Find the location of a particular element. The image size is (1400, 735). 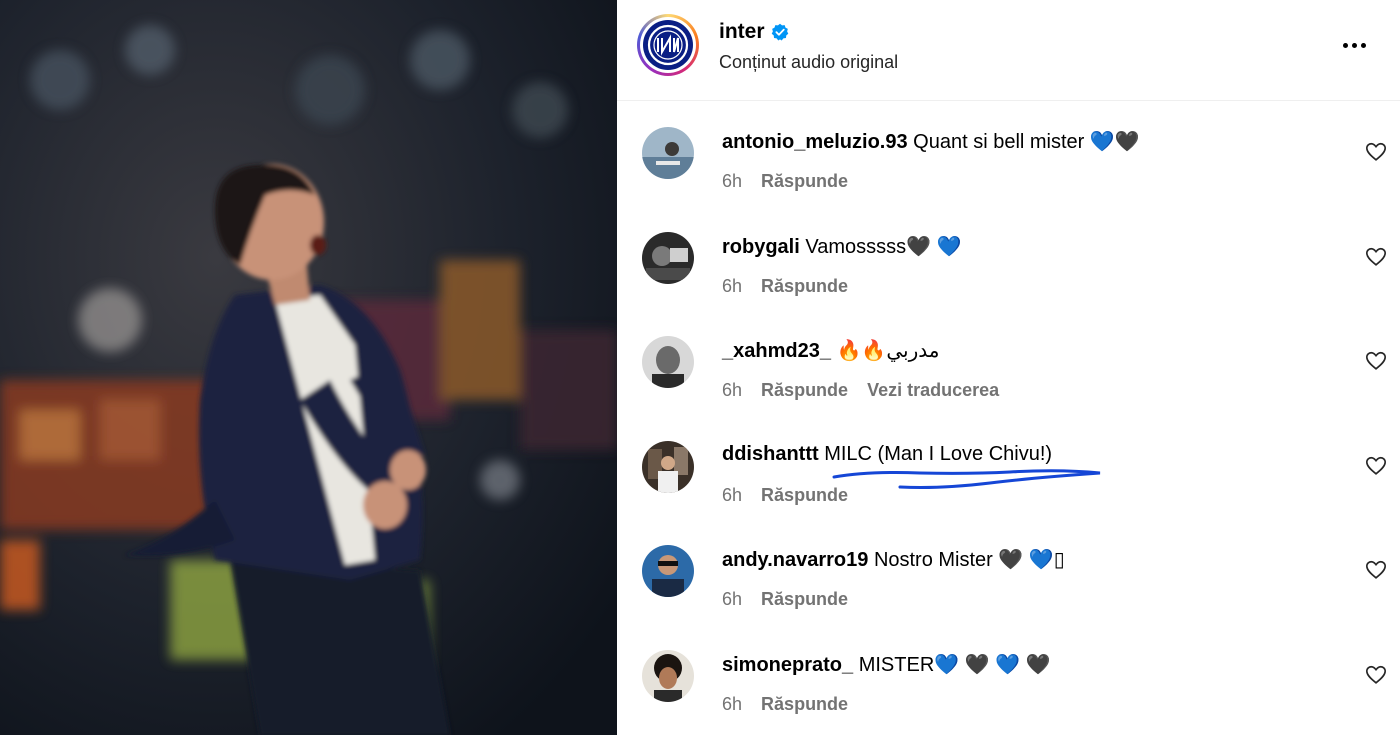

more-options-icon is located at coordinates (1354, 45).